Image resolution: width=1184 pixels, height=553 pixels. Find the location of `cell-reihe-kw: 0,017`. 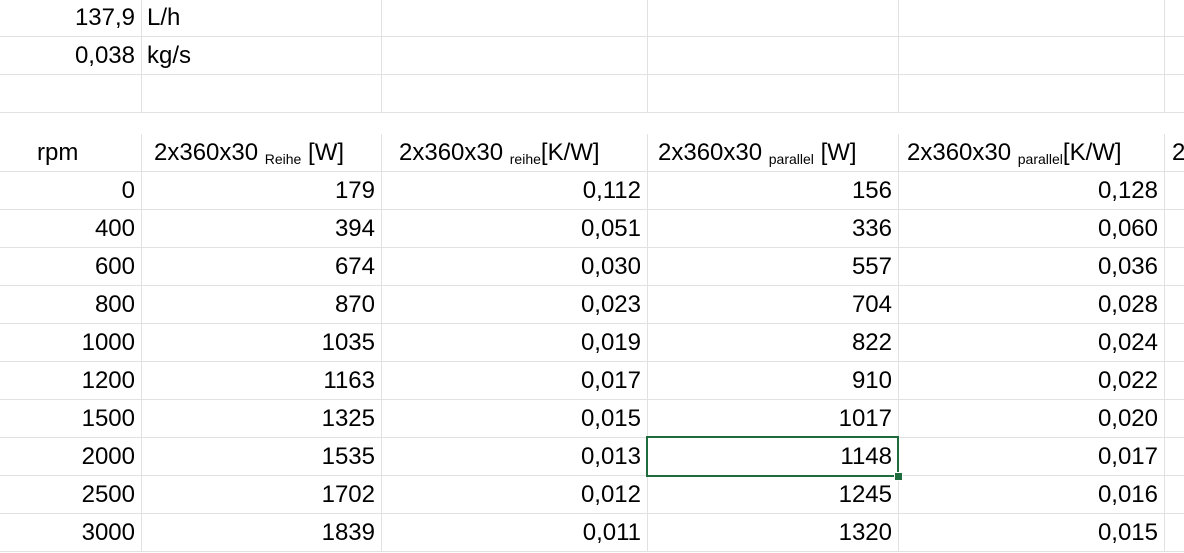

cell-reihe-kw: 0,017 is located at coordinates (515, 381).